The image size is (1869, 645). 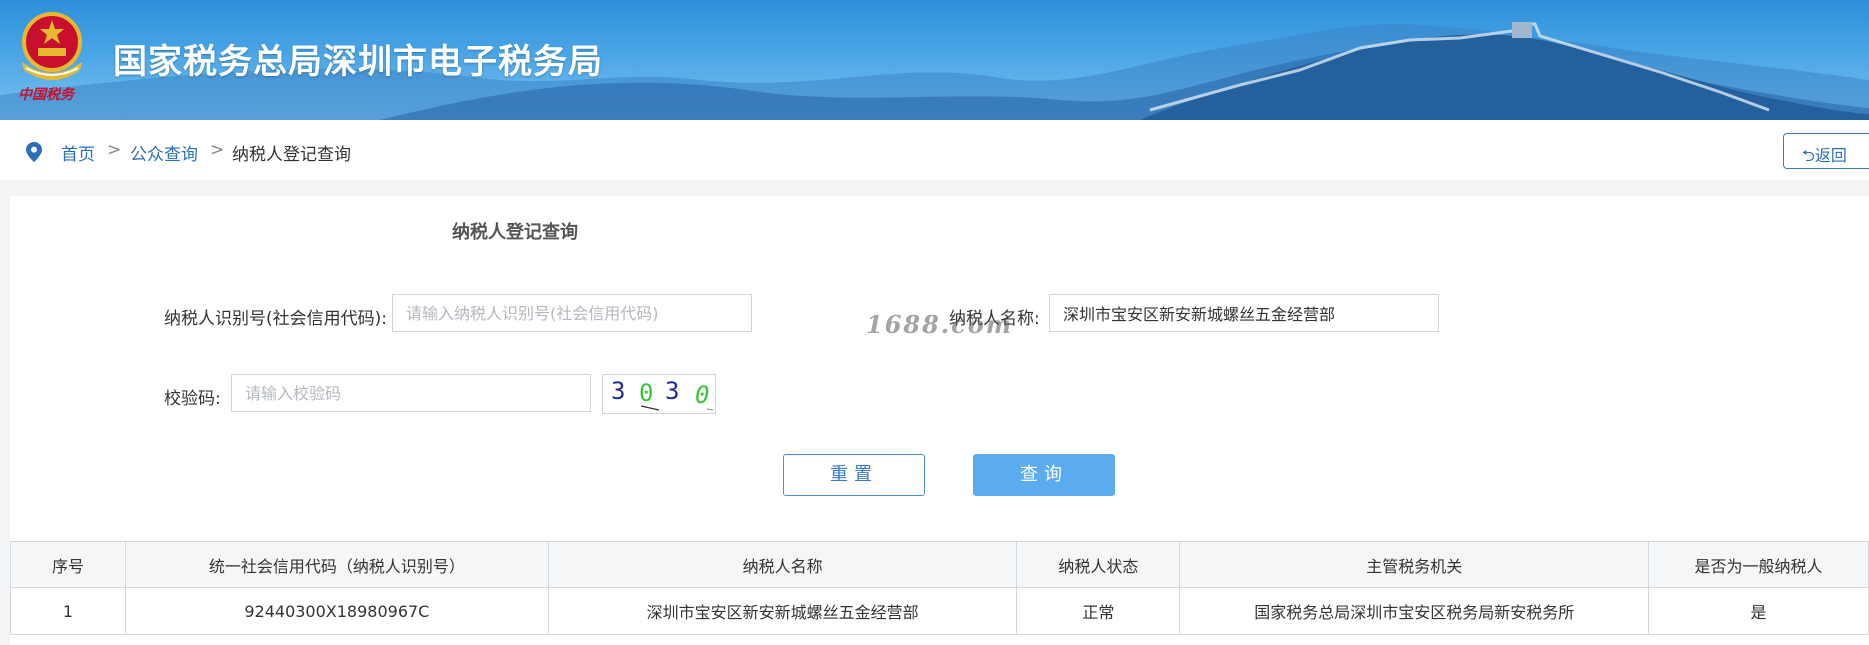 I want to click on breadcrumb-current: 纳税人登记查询, so click(x=291, y=155).